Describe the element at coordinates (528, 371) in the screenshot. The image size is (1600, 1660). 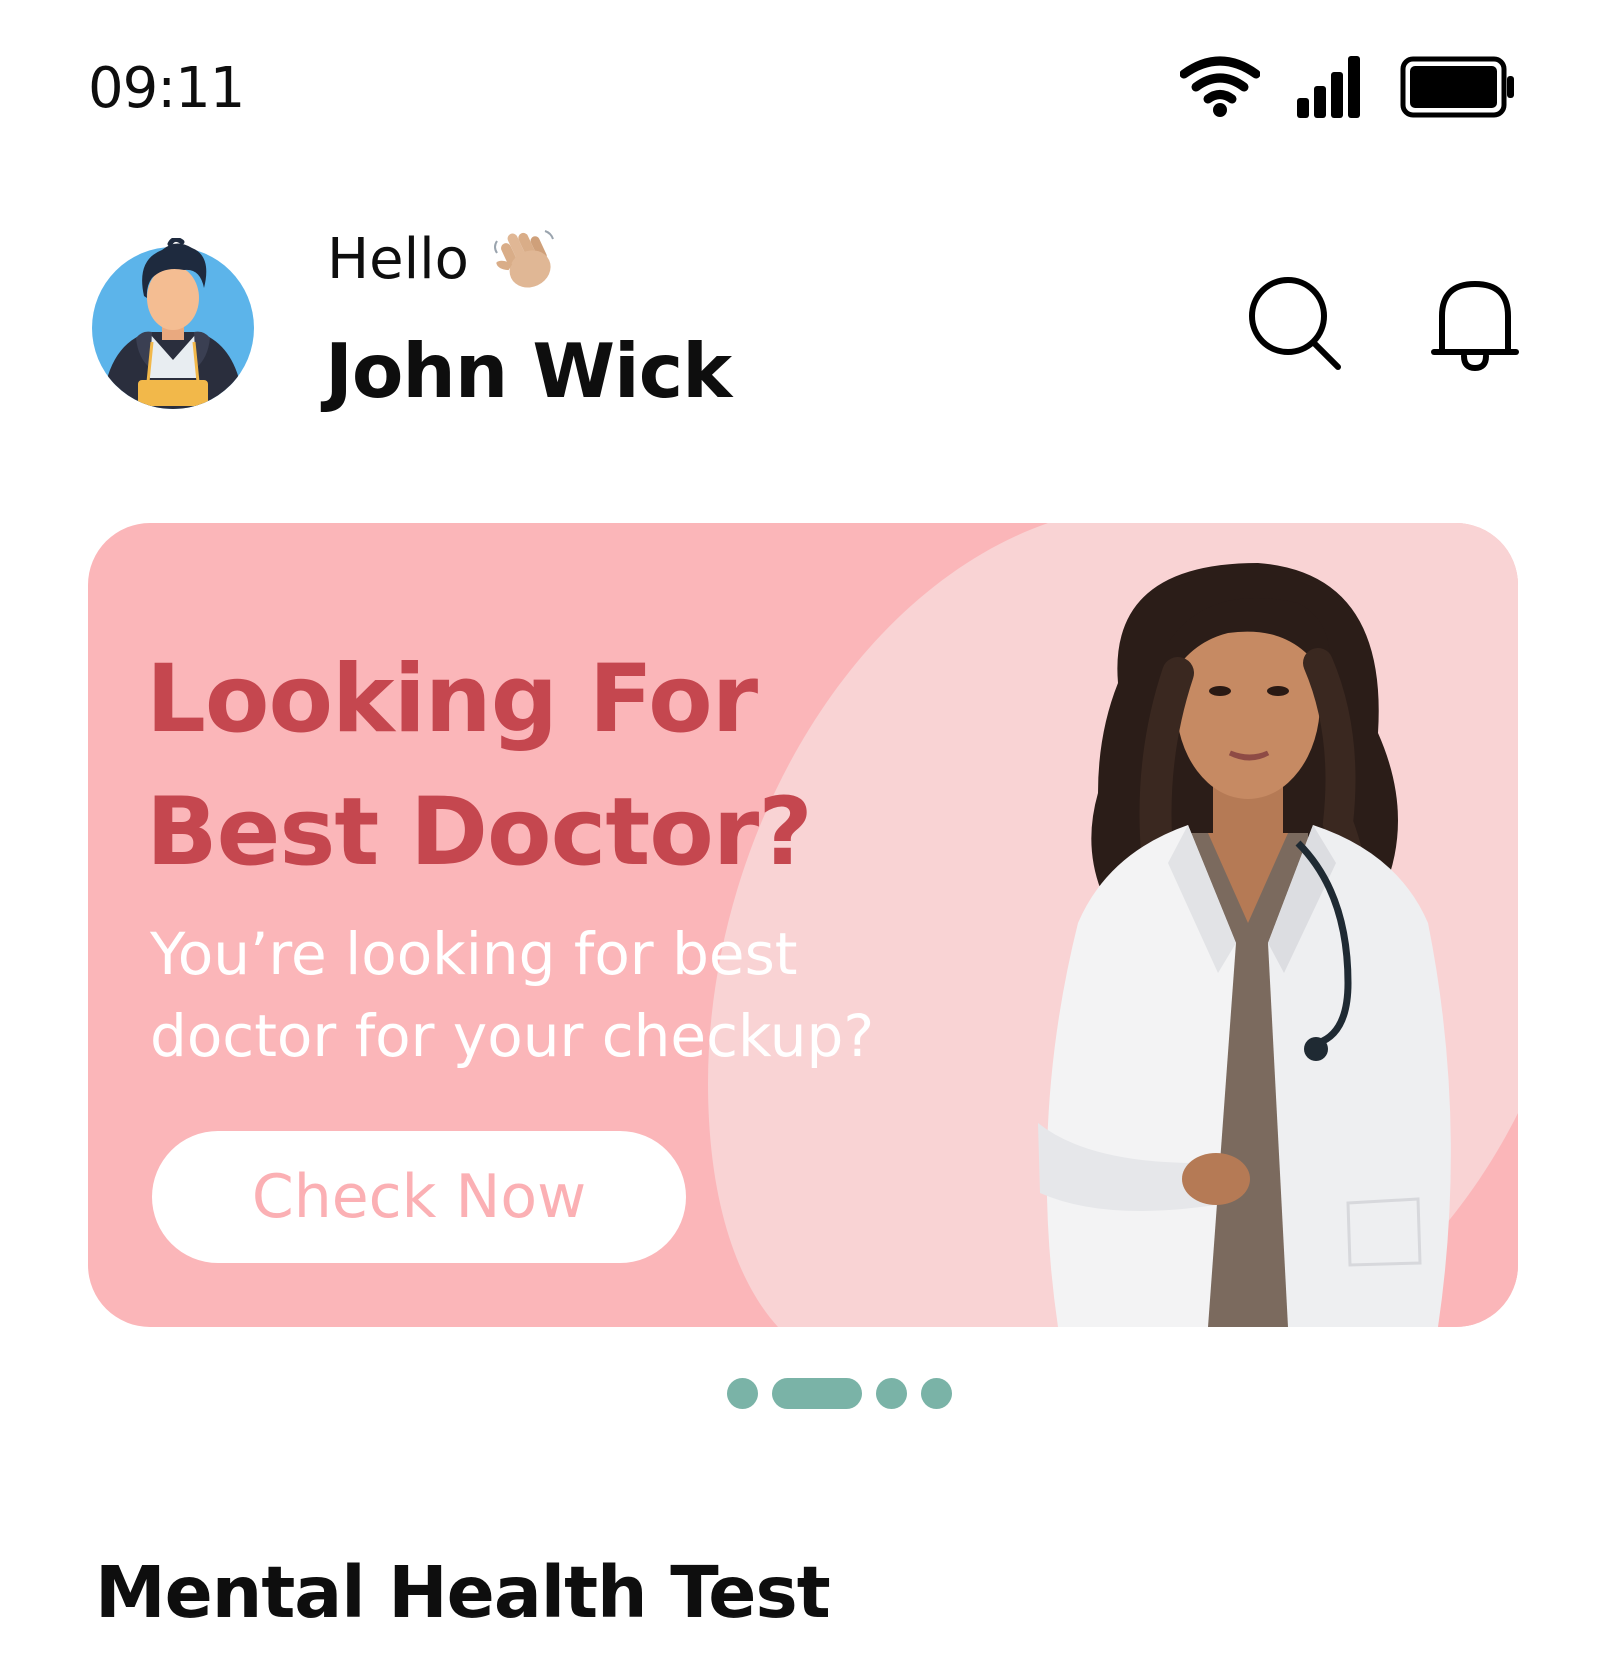
I see `user-name: John Wick` at that location.